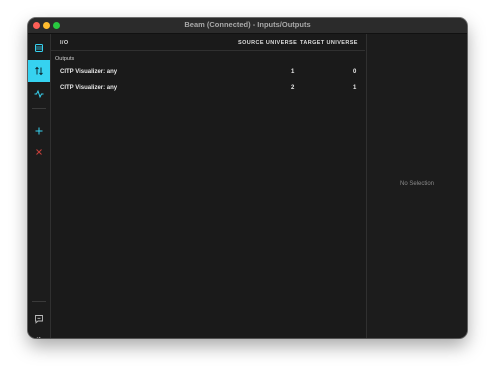 The height and width of the screenshot is (375, 495). I want to click on target-universe-value: 0, so click(355, 72).